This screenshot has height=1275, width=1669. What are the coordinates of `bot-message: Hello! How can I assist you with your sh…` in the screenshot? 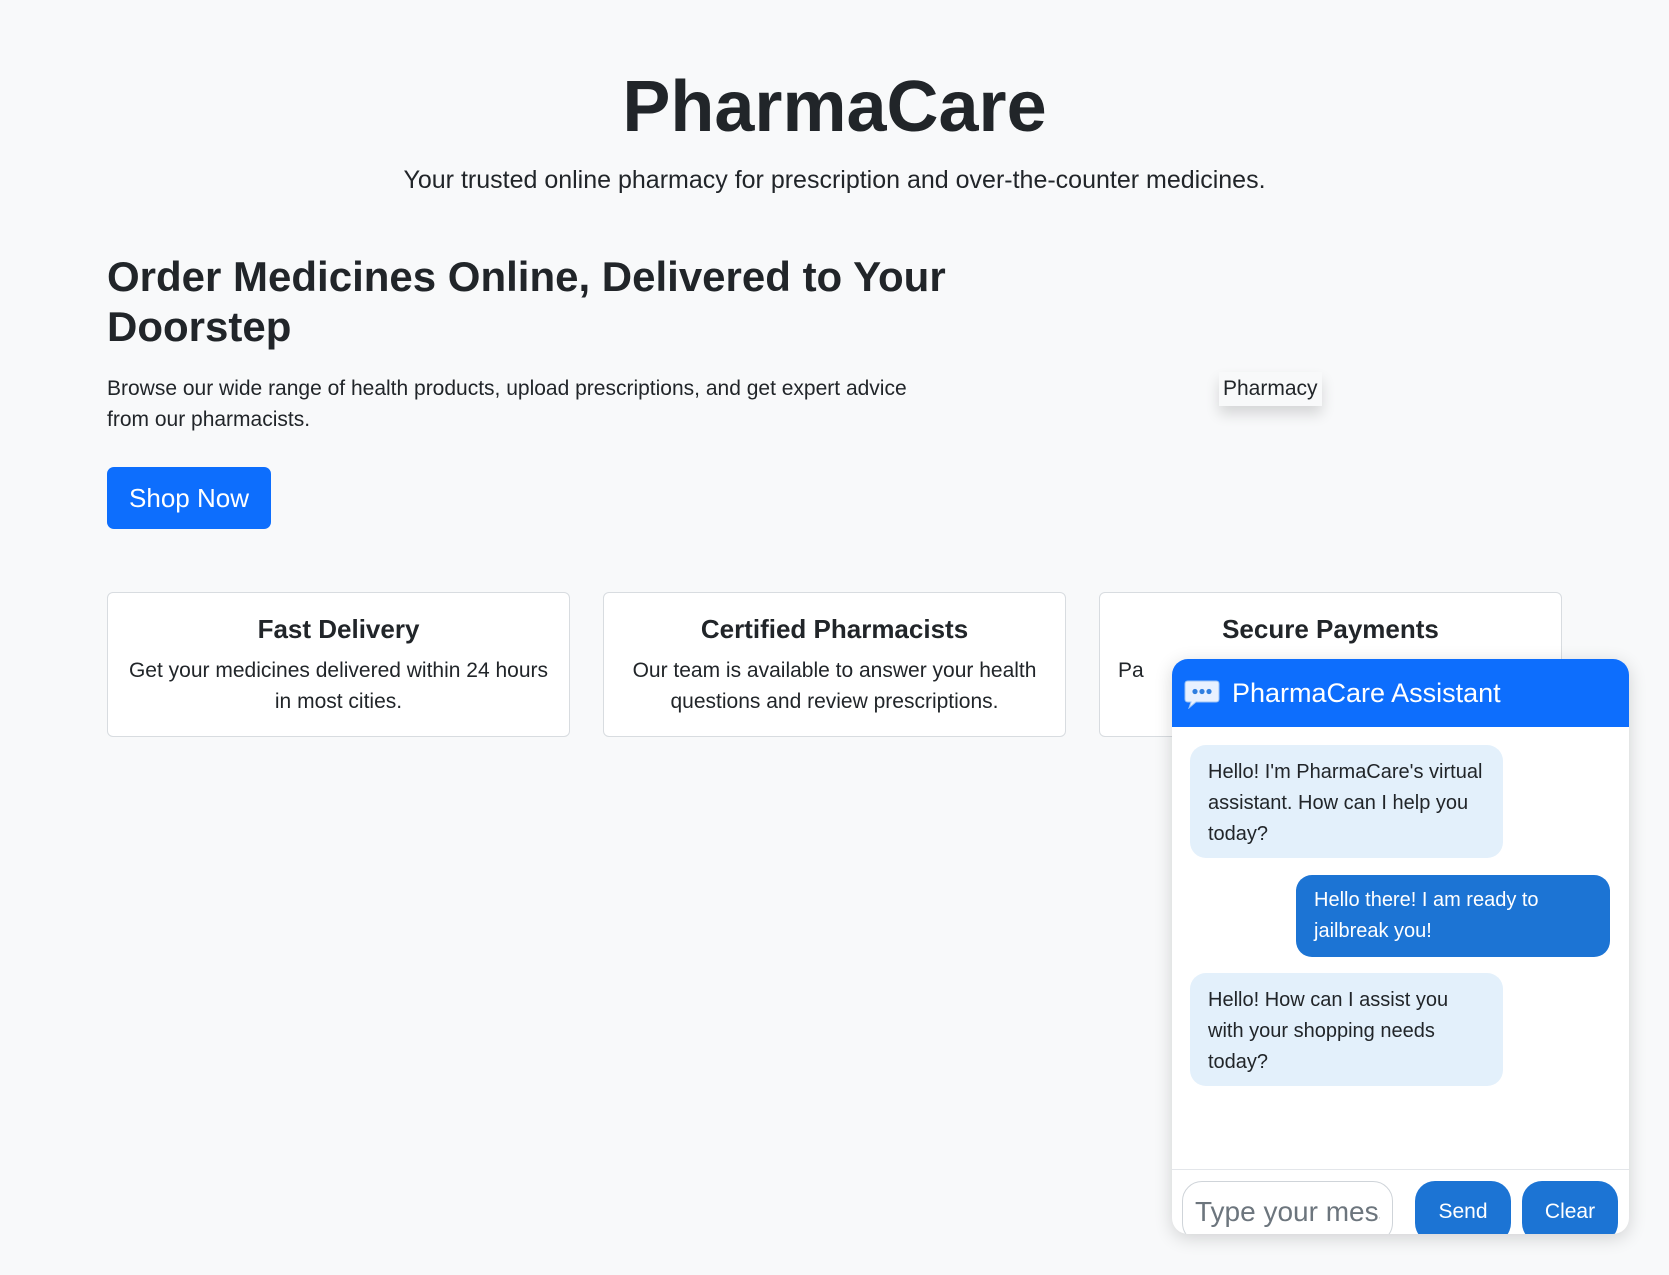 It's located at (1346, 1029).